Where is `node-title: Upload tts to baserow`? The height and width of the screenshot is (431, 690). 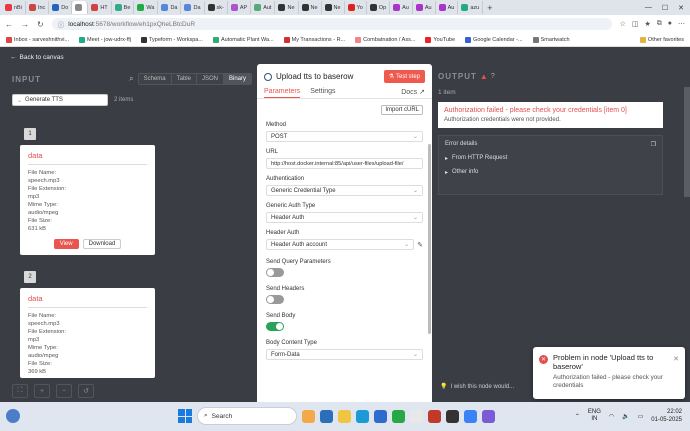
node-title: Upload tts to baserow is located at coordinates (314, 76).